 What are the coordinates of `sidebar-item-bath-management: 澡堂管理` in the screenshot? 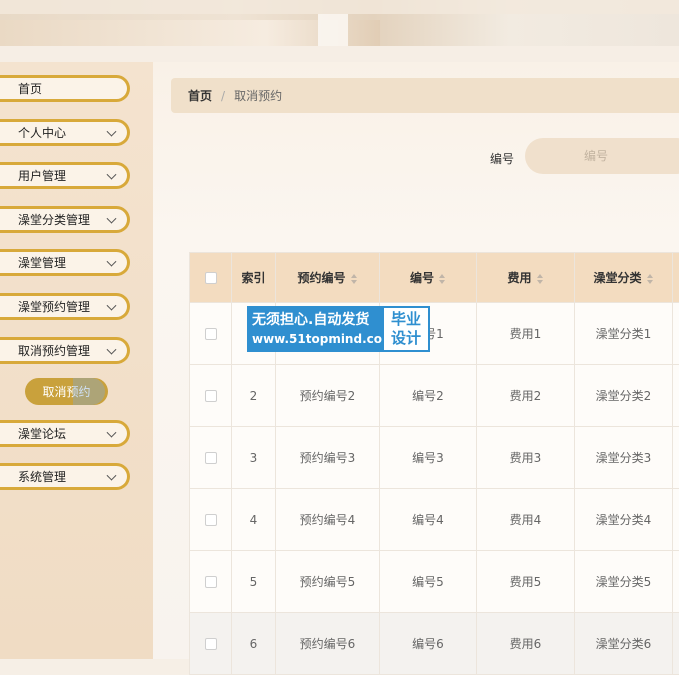 It's located at (65, 262).